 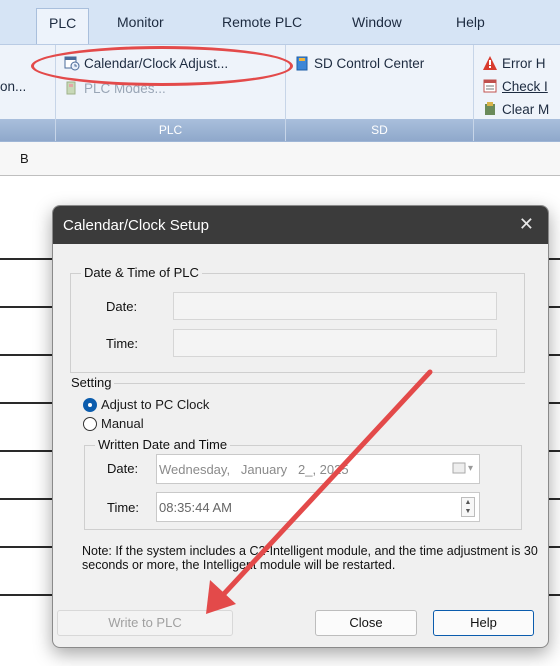 What do you see at coordinates (72, 88) in the screenshot?
I see `plc-modes-icon` at bounding box center [72, 88].